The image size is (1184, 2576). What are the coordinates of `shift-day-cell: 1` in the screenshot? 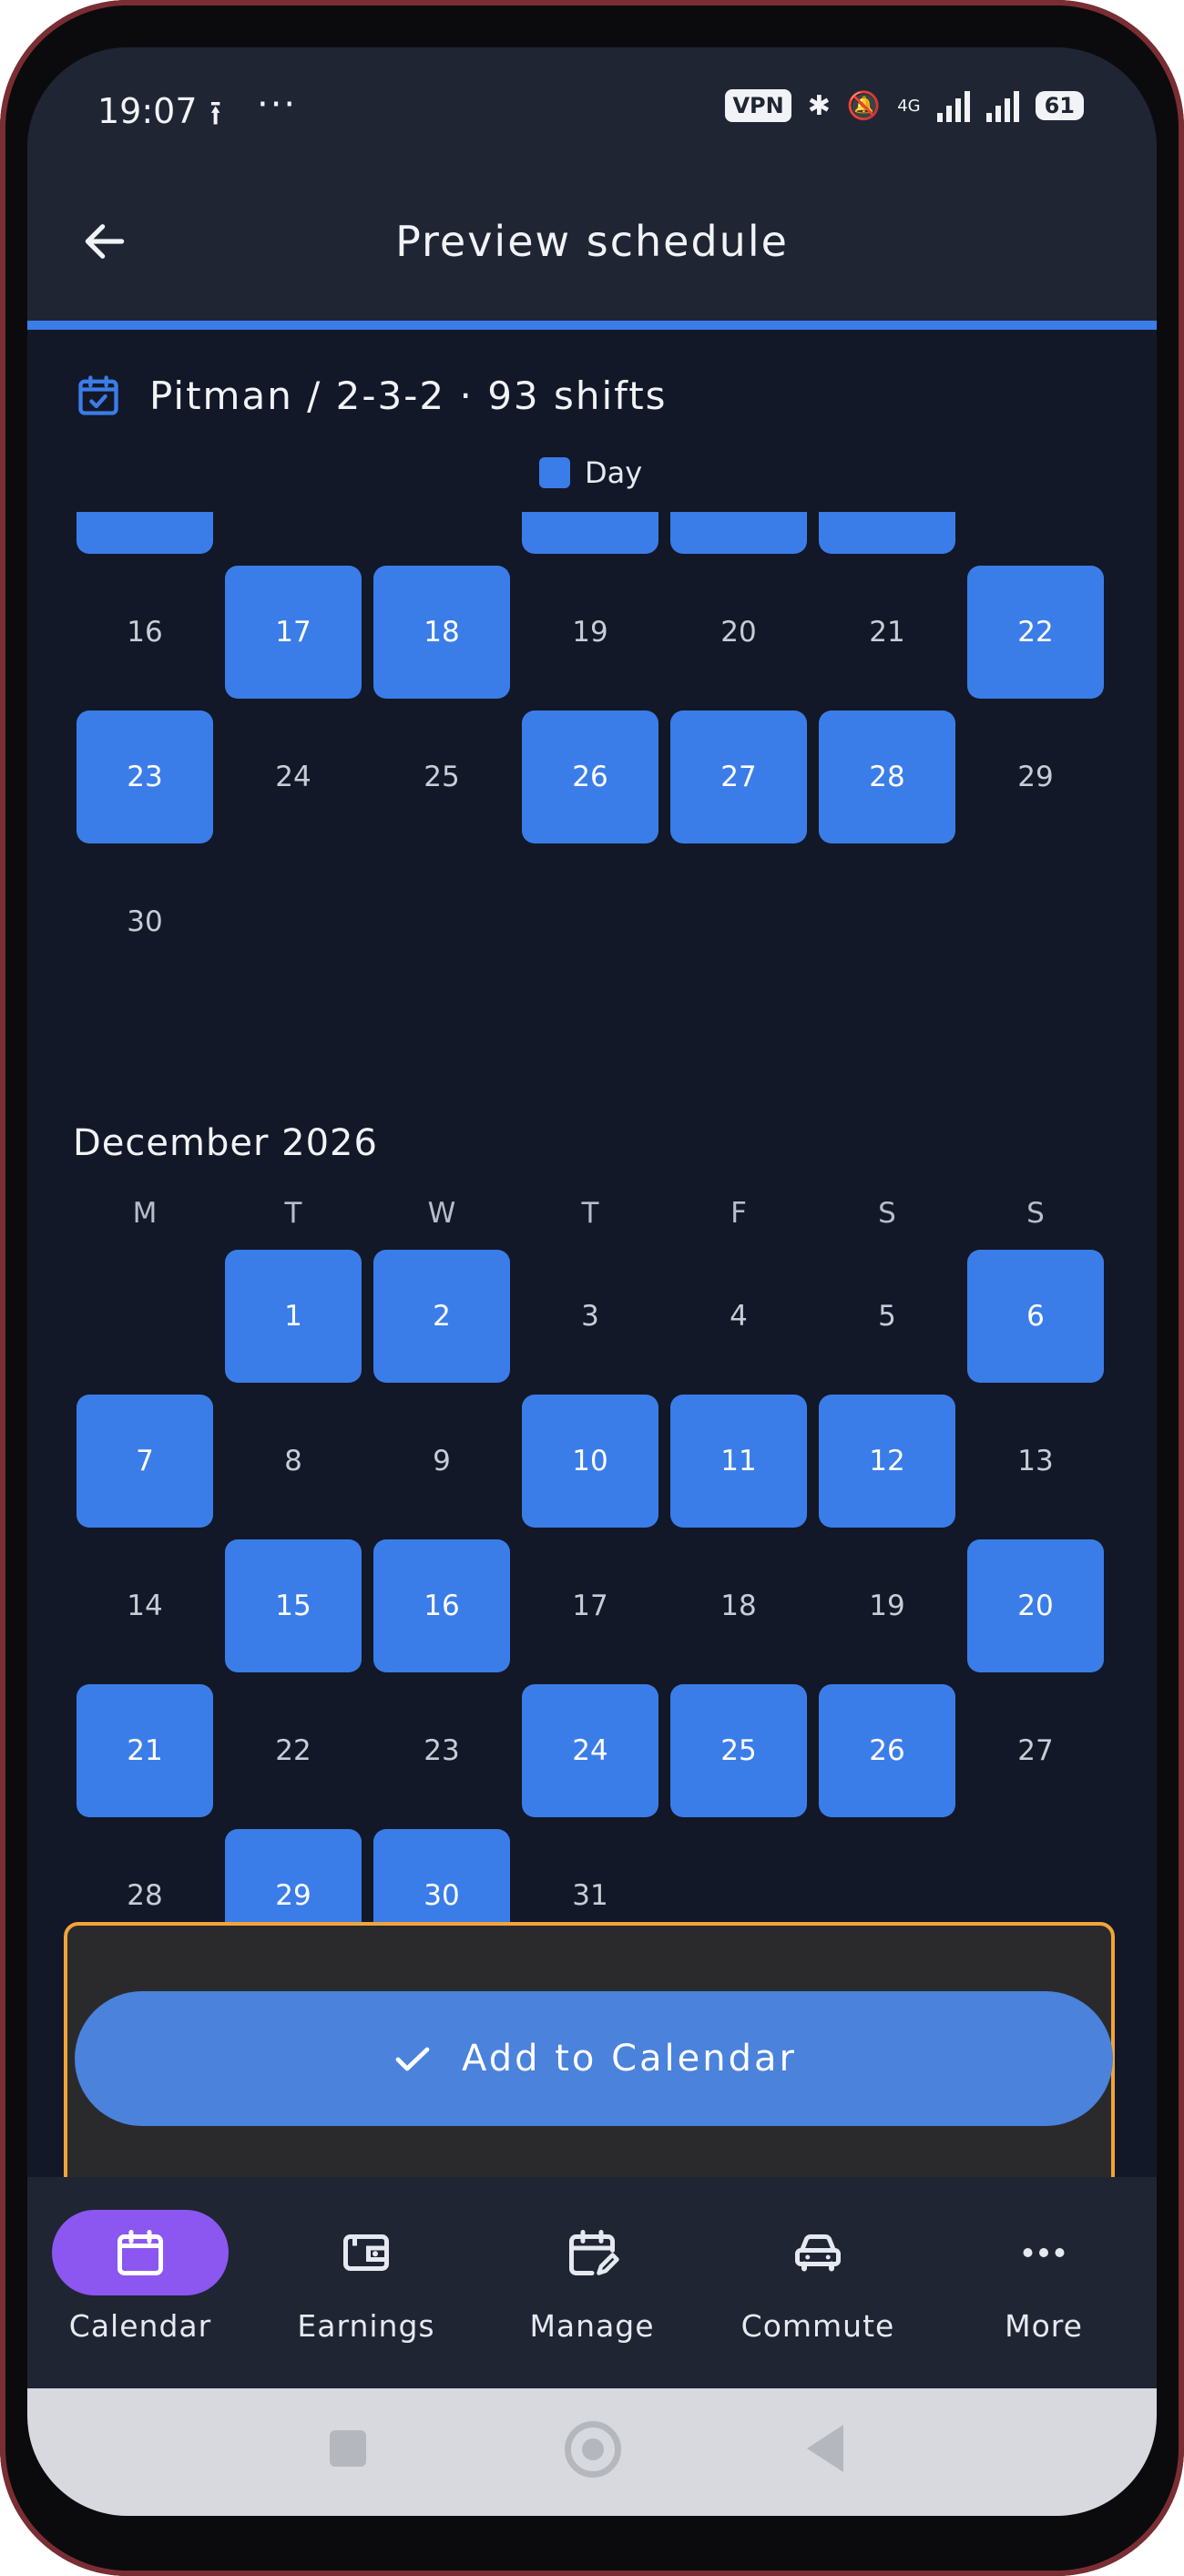 It's located at (294, 1316).